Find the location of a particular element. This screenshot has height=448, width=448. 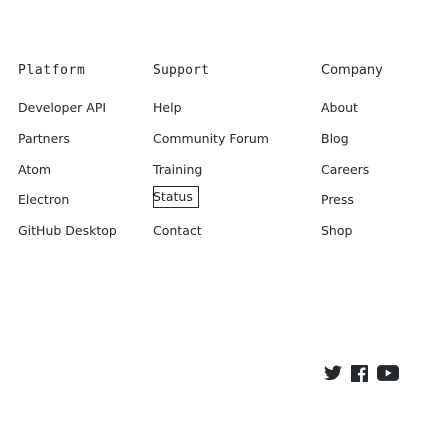

link-careers: Careers is located at coordinates (345, 170).